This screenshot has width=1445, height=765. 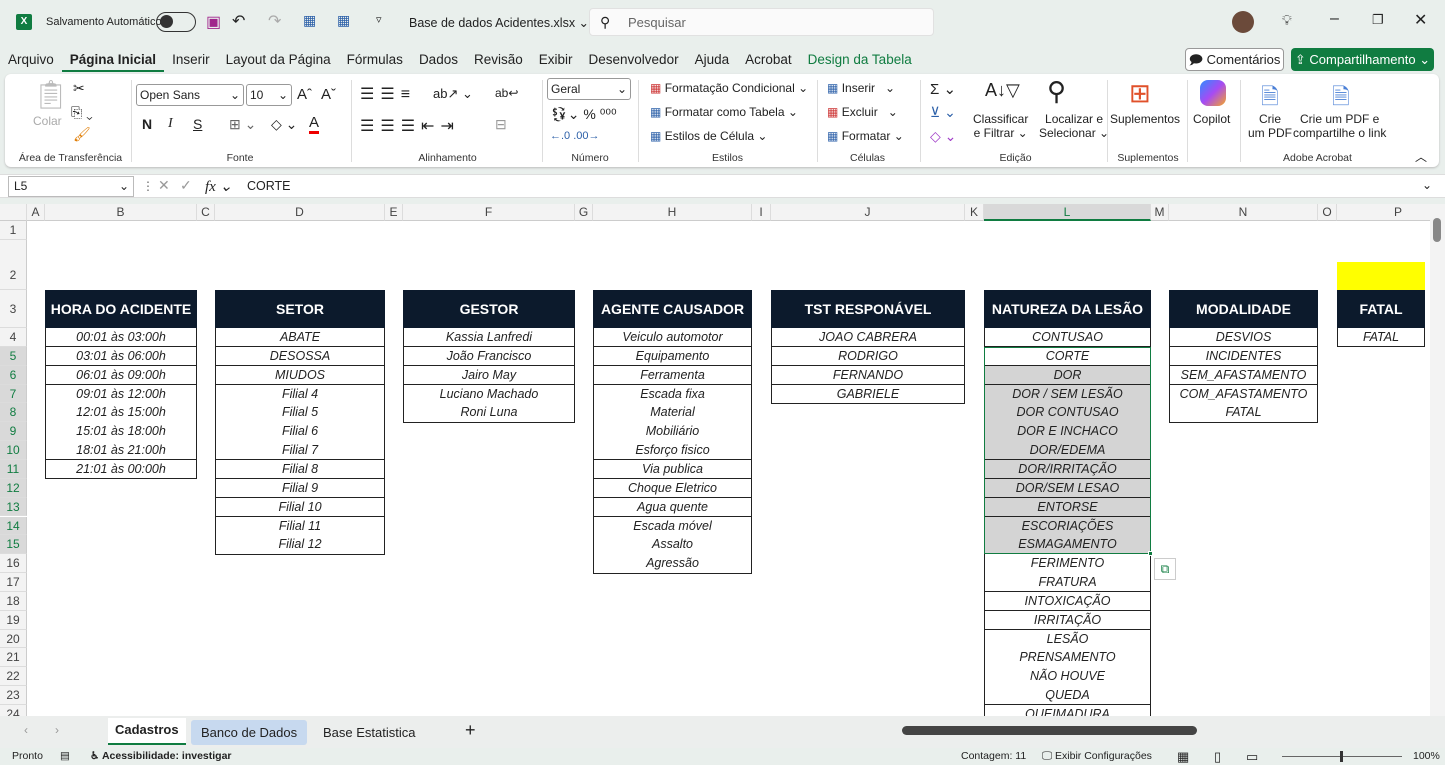 What do you see at coordinates (238, 21) in the screenshot?
I see `undo-icon: ↶` at bounding box center [238, 21].